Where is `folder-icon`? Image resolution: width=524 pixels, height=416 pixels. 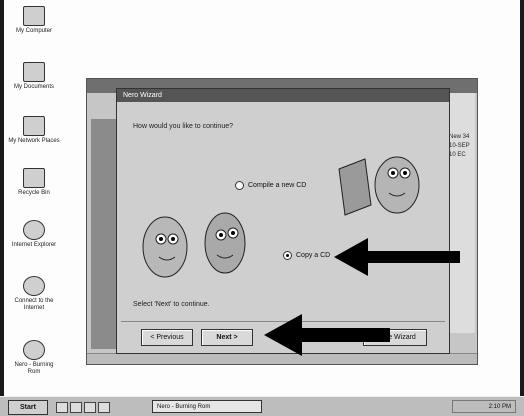 folder-icon is located at coordinates (34, 72).